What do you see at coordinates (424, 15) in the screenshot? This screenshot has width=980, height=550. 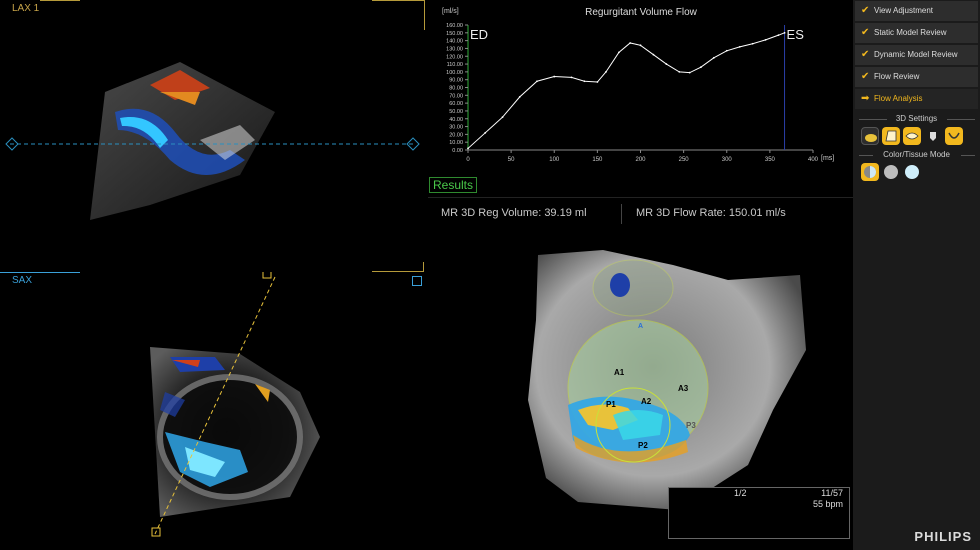 I see `lax-frame-right` at bounding box center [424, 15].